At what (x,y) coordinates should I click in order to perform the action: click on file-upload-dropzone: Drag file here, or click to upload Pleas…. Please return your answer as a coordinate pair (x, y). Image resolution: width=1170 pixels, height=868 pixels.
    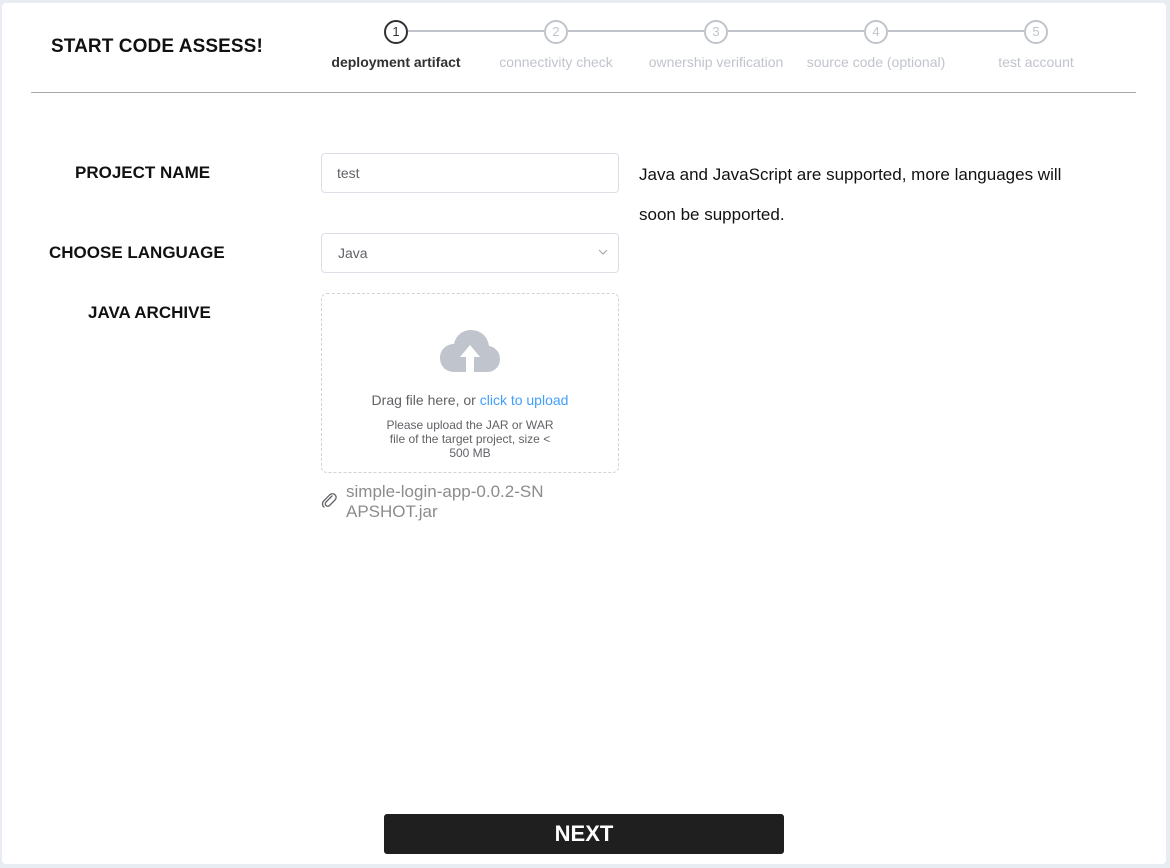
    Looking at the image, I should click on (470, 383).